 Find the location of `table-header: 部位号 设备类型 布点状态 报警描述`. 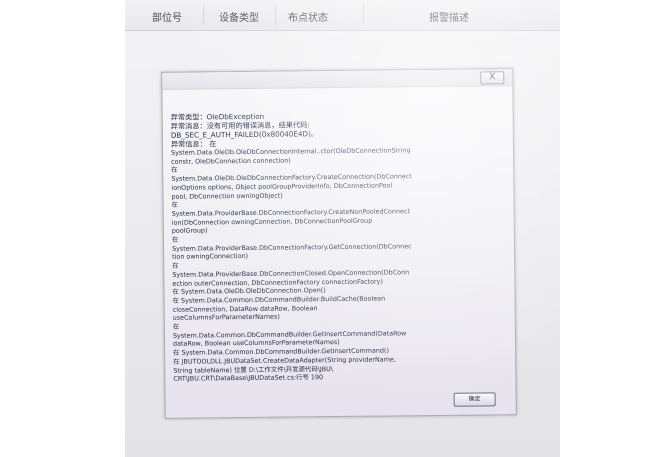

table-header: 部位号 设备类型 布点状态 报警描述 is located at coordinates (342, 15).